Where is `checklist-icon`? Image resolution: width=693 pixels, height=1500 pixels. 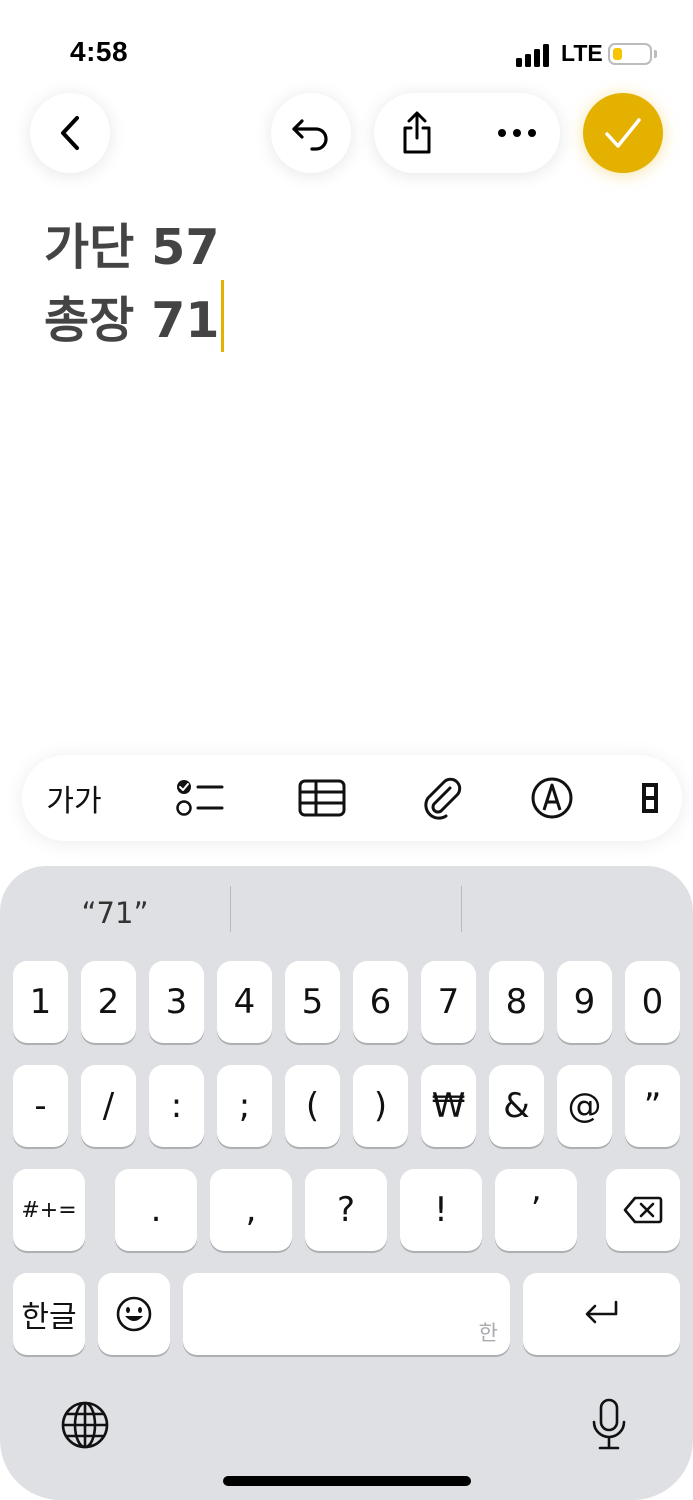 checklist-icon is located at coordinates (200, 798).